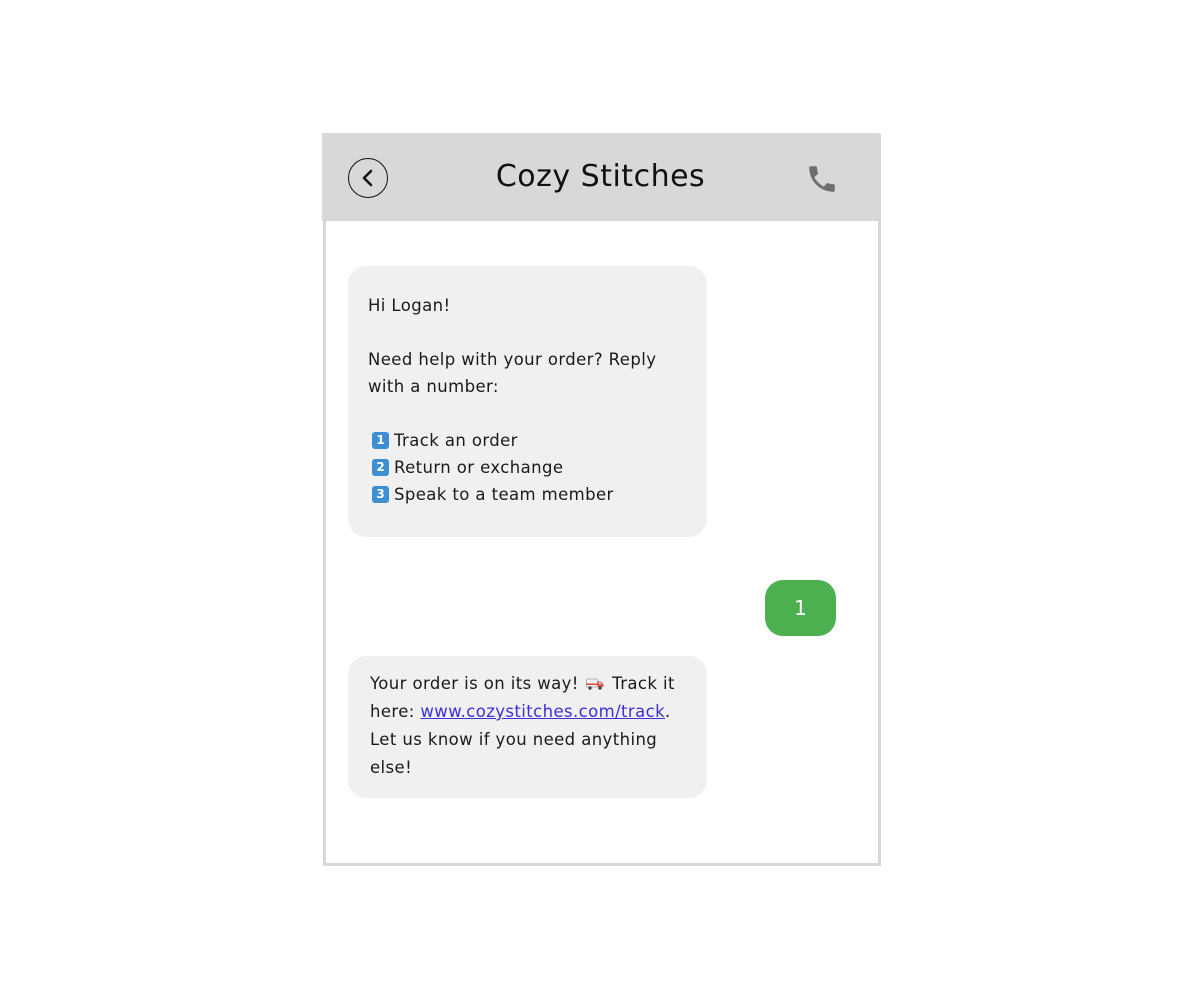 This screenshot has height=1000, width=1200. Describe the element at coordinates (392, 711) in the screenshot. I see `message-text: here:` at that location.